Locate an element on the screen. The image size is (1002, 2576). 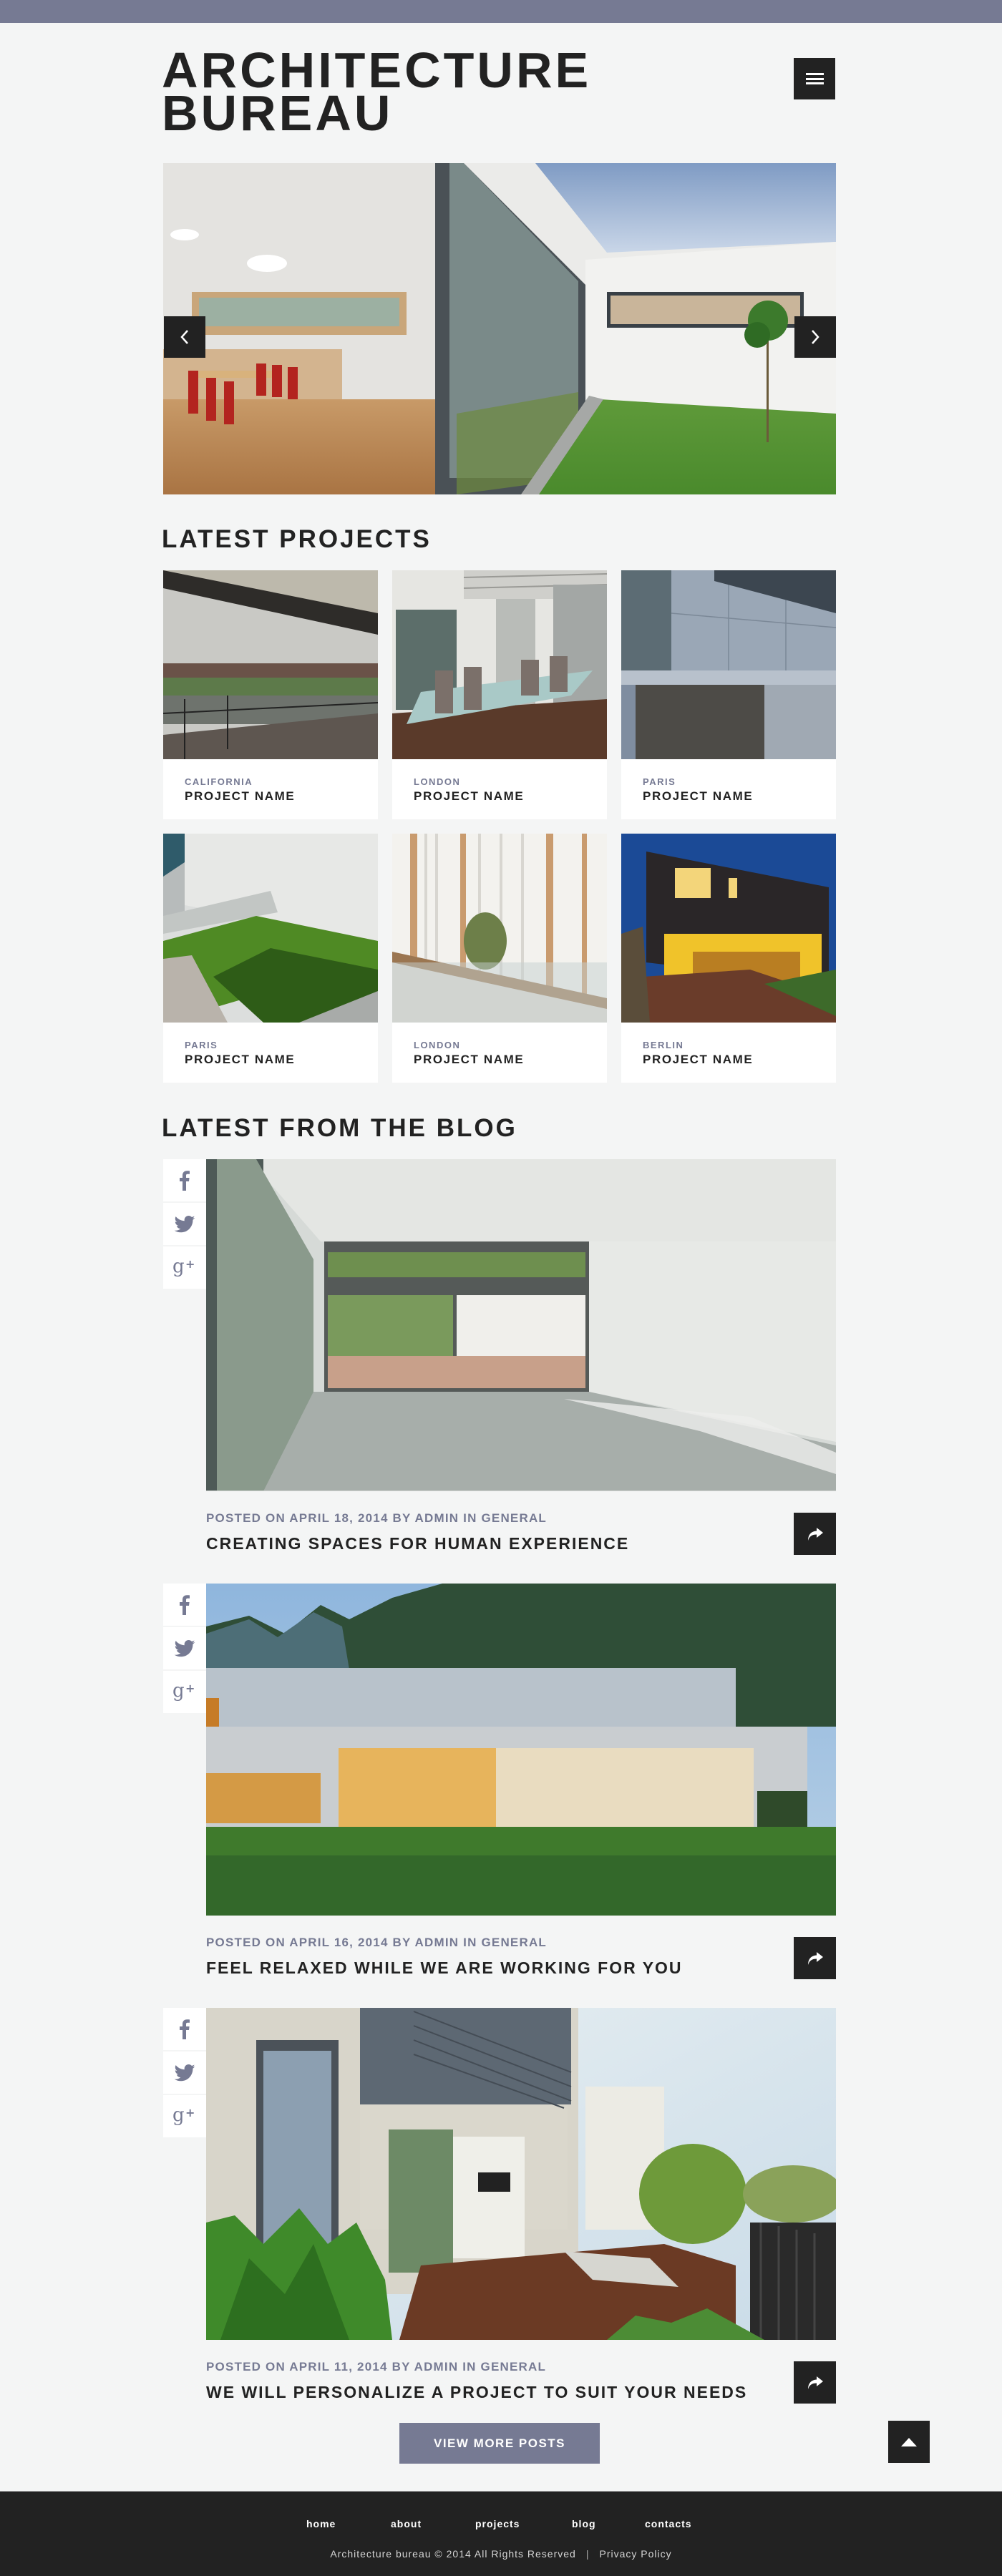
footer-nav: home about projects blog contacts is located at coordinates (501, 2524).